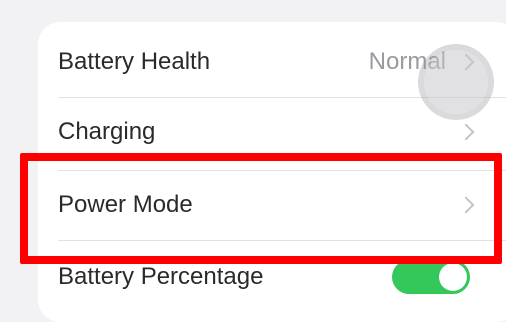 The width and height of the screenshot is (506, 322). I want to click on toggle-knob, so click(453, 277).